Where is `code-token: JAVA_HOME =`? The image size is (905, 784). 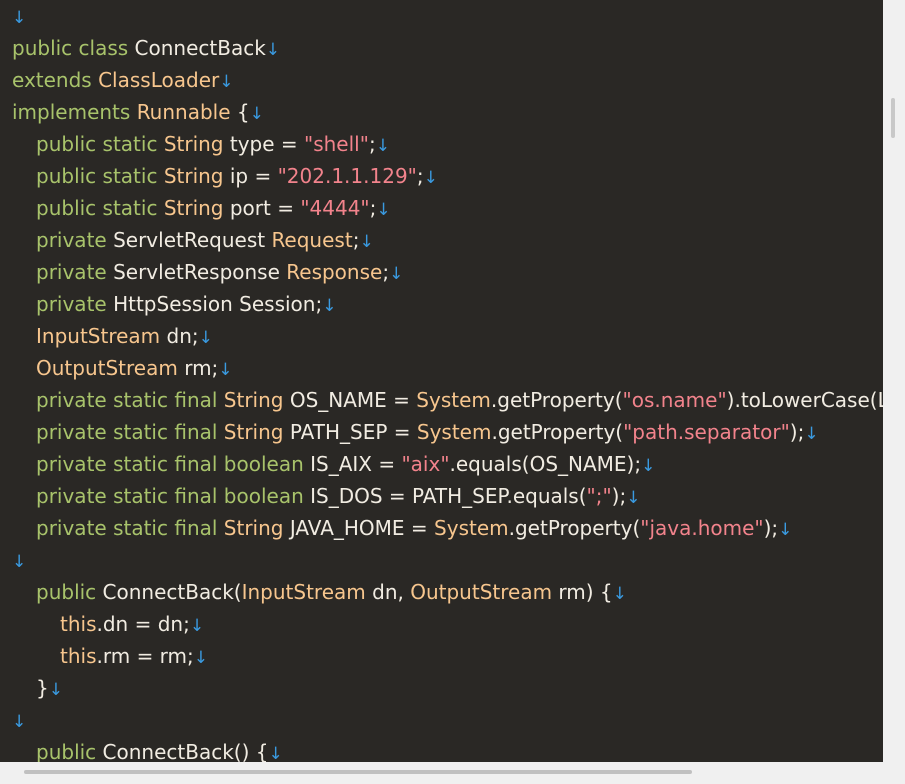
code-token: JAVA_HOME = is located at coordinates (359, 528).